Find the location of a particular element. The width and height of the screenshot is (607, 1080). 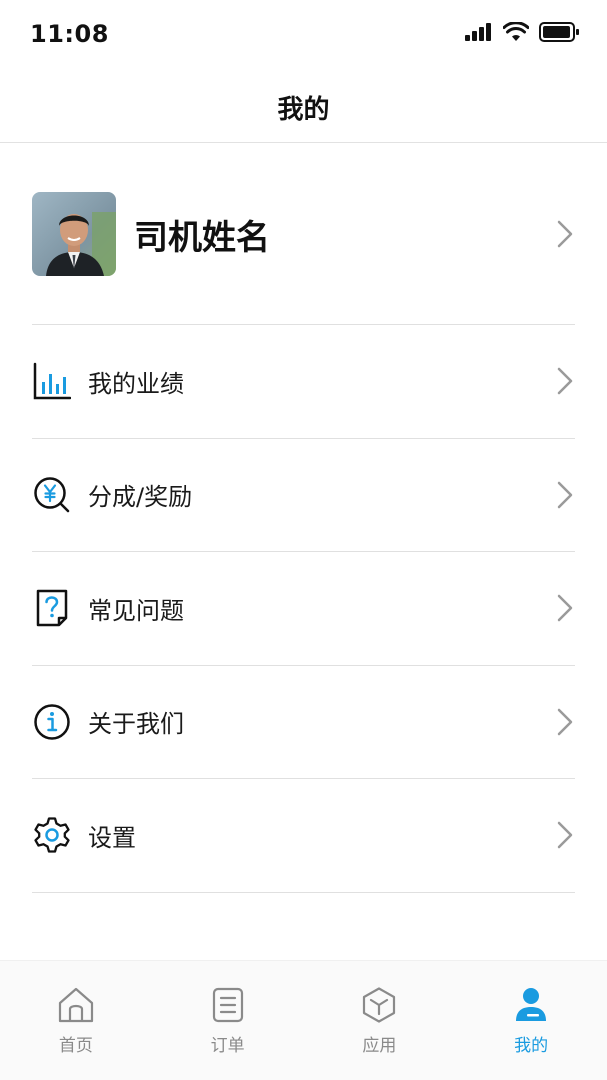

yuan-search-icon is located at coordinates (52, 495).